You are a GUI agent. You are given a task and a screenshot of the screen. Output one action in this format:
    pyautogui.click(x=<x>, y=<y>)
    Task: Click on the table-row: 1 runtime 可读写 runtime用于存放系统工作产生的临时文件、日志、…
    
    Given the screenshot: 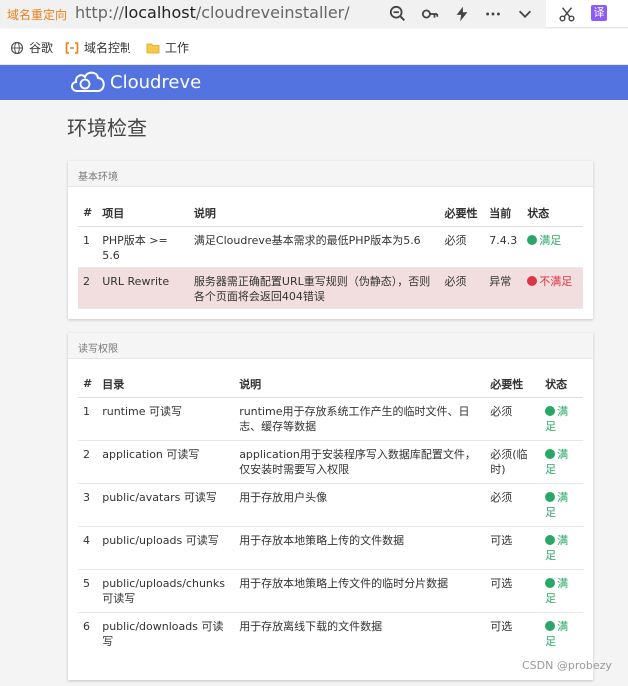 What is the action you would take?
    pyautogui.click(x=330, y=419)
    